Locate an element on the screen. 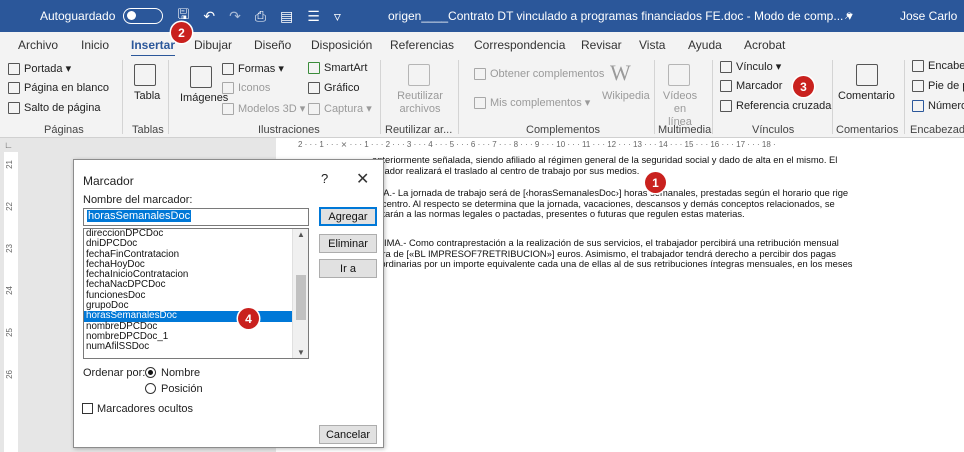  print-icon: ⎙ is located at coordinates (260, 16).